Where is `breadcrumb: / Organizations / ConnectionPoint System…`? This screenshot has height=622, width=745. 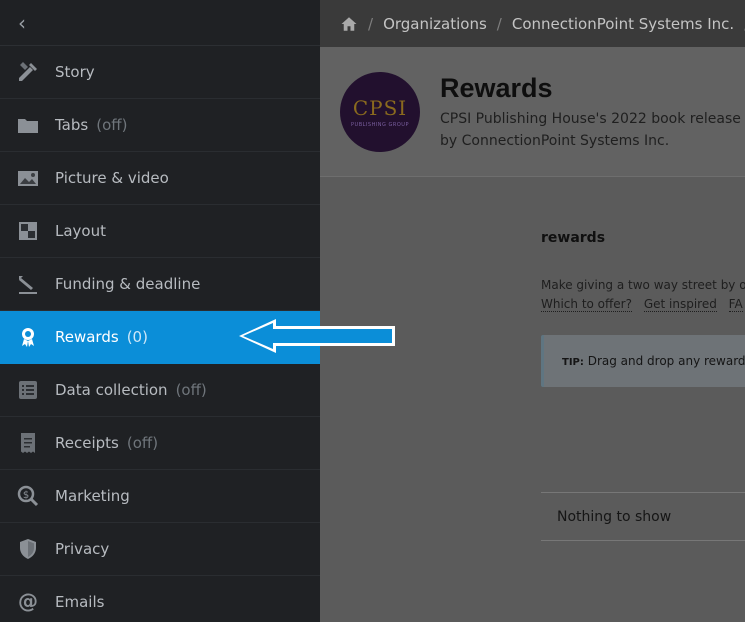
breadcrumb: / Organizations / ConnectionPoint System… is located at coordinates (532, 23).